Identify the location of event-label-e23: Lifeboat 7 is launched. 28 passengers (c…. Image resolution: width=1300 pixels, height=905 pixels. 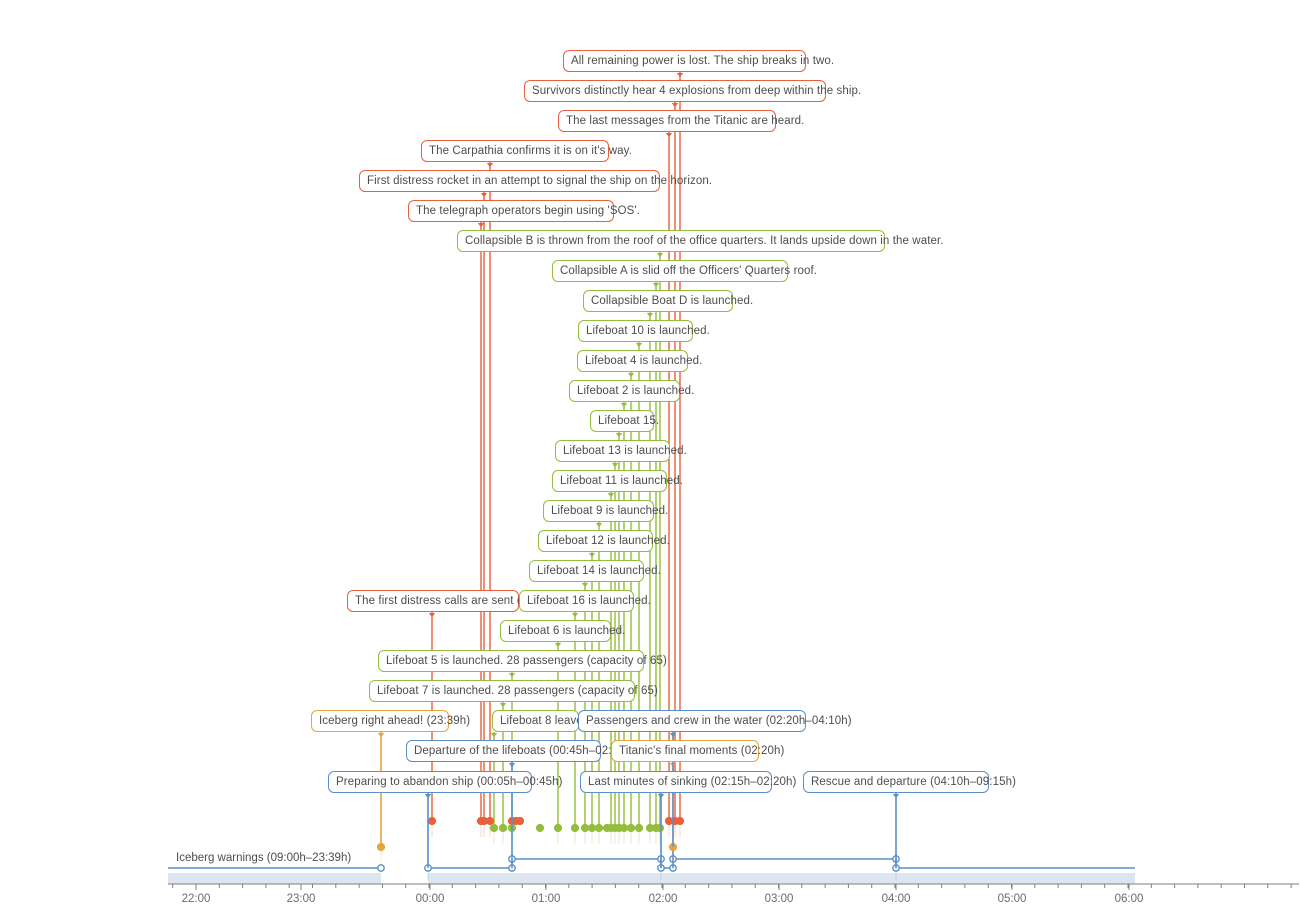
(513, 691).